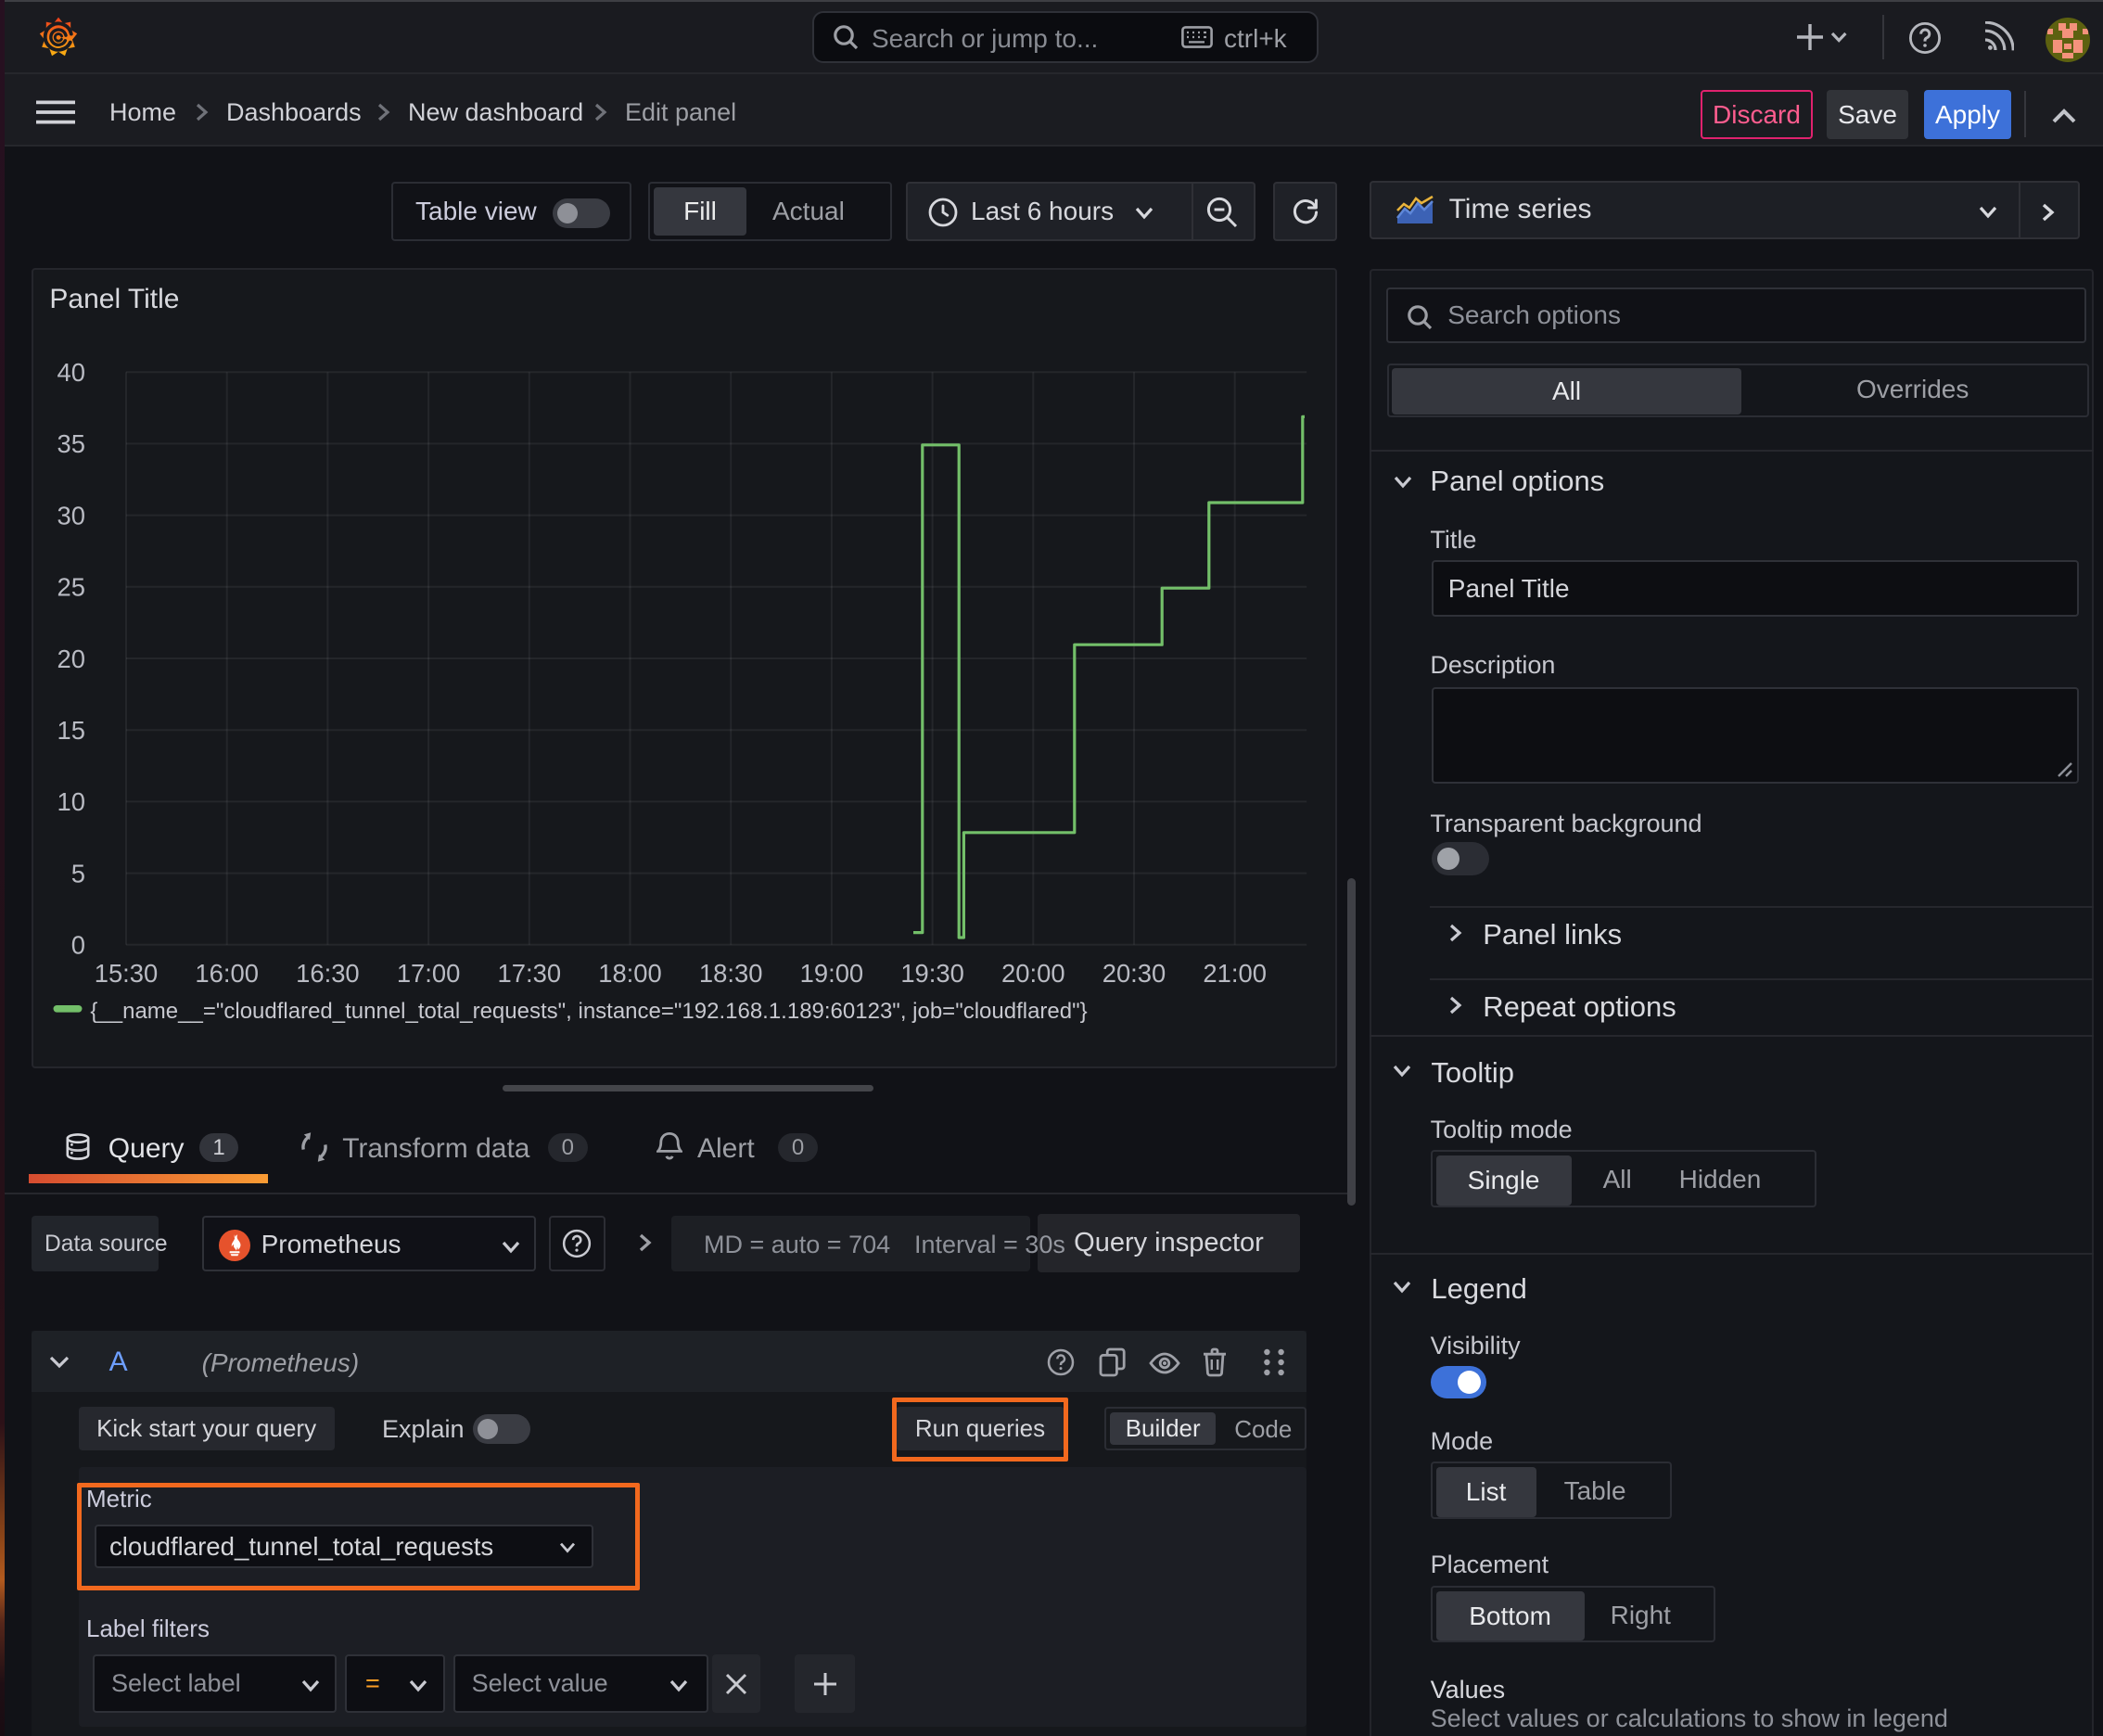 The image size is (2103, 1736). I want to click on svg-text: 25, so click(70, 588).